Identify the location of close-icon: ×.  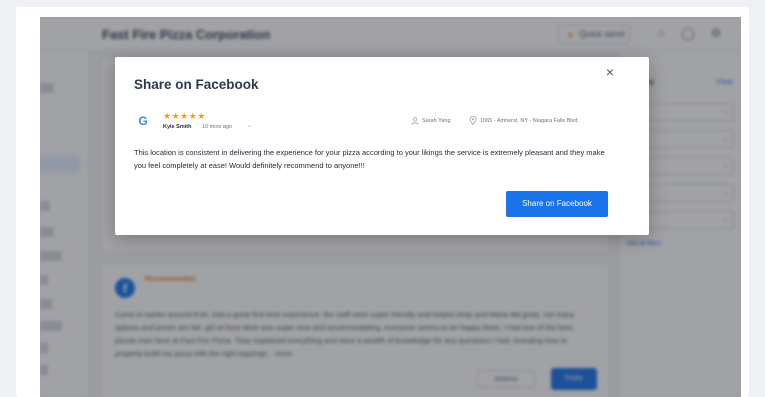
(610, 72).